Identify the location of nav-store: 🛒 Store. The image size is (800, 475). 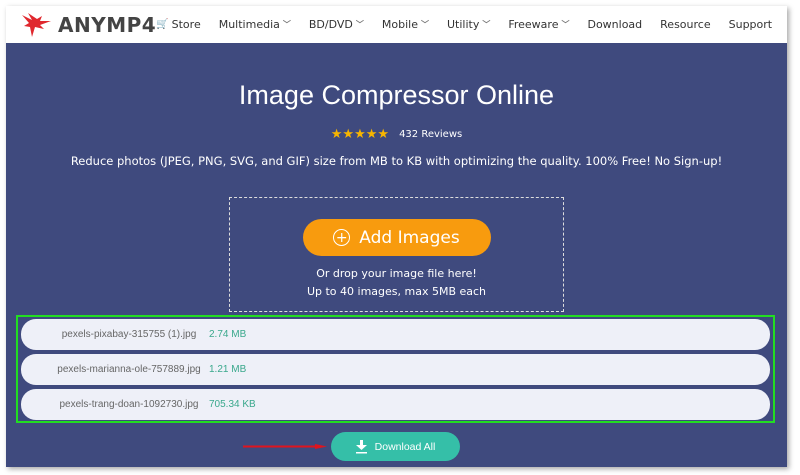
(178, 24).